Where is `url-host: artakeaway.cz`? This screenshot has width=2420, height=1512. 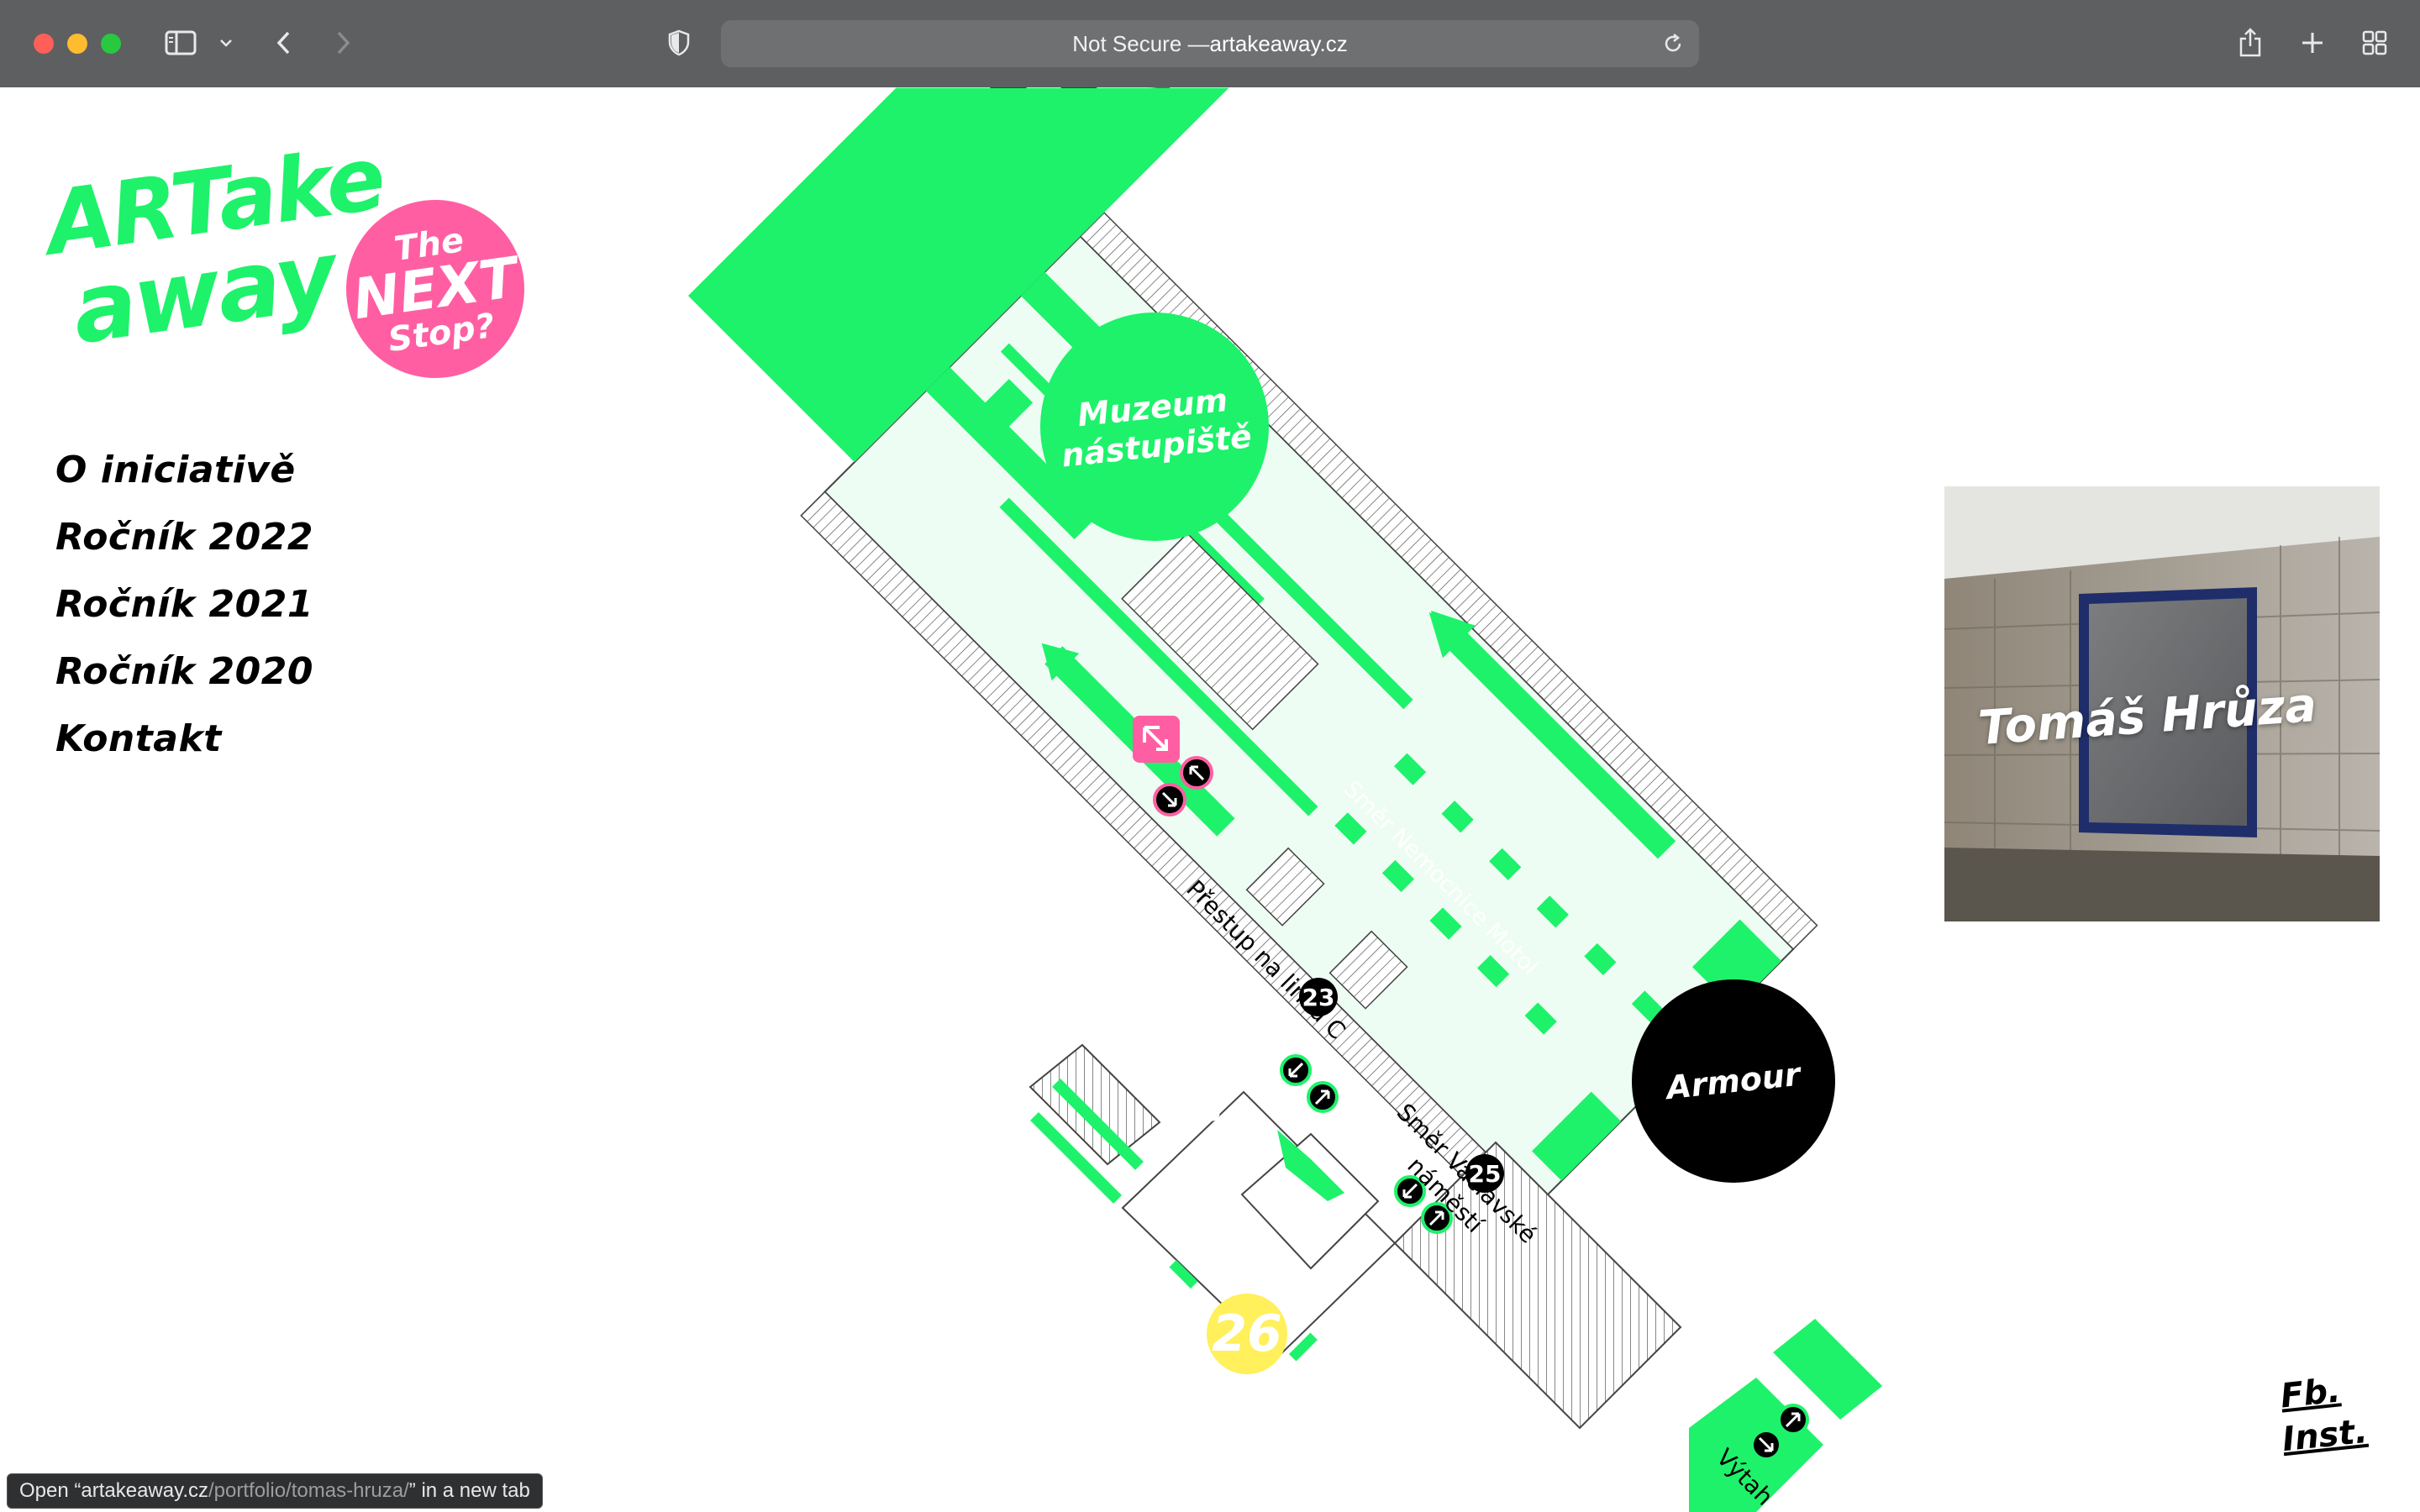 url-host: artakeaway.cz is located at coordinates (1278, 43).